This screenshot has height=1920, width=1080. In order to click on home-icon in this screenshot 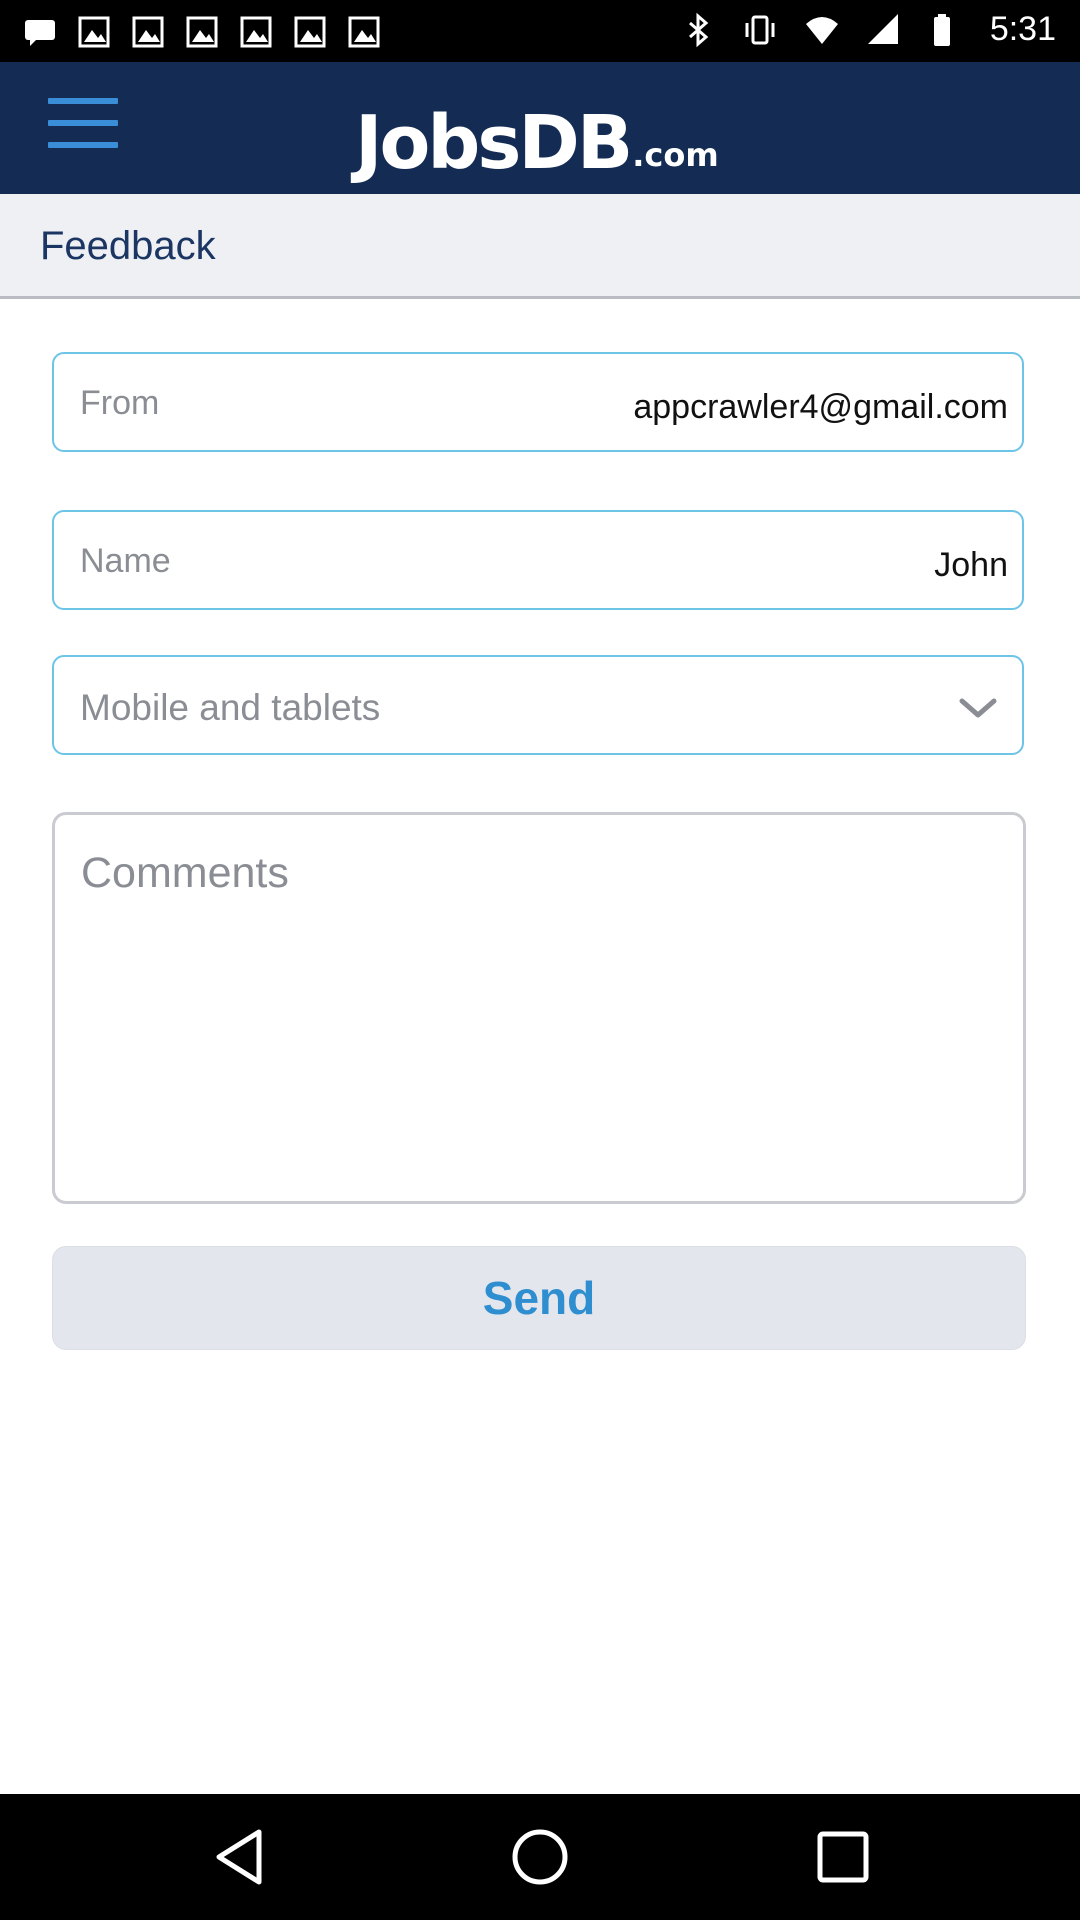, I will do `click(540, 1857)`.